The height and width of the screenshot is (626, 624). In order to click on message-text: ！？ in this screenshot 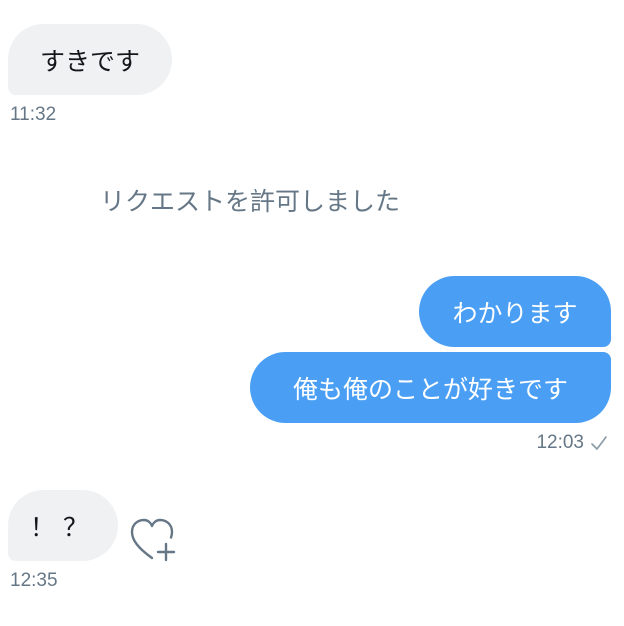, I will do `click(62, 527)`.